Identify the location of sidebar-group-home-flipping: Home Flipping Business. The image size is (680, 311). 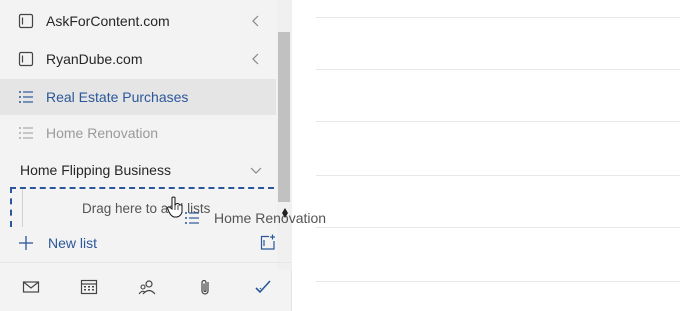
(138, 170).